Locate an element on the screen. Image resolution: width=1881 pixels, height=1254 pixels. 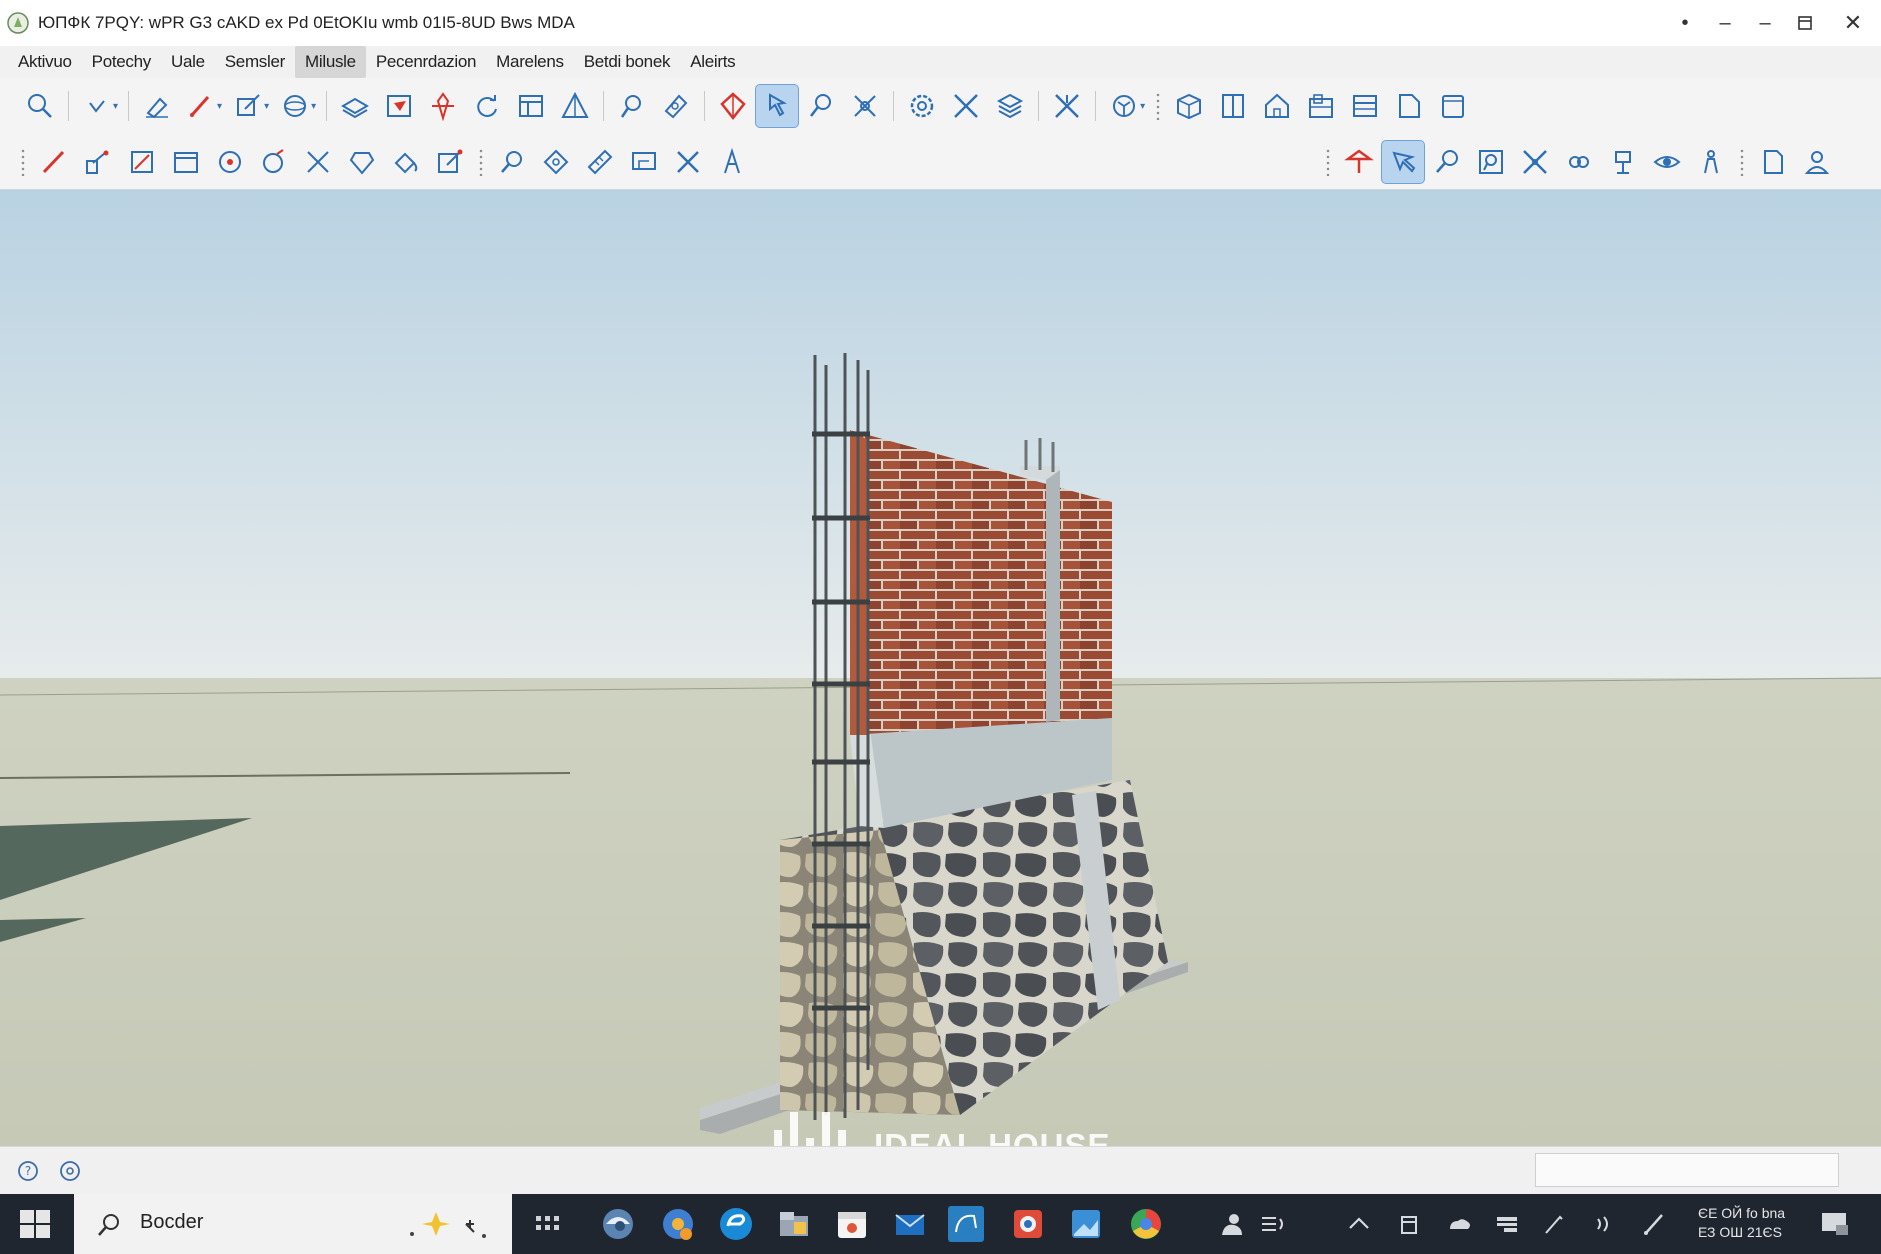
circle-tool-button is located at coordinates (230, 162).